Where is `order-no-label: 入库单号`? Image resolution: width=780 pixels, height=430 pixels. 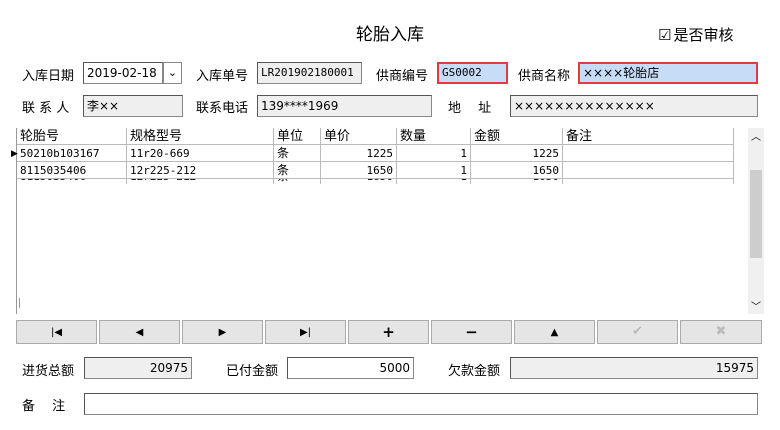
order-no-label: 入库单号 is located at coordinates (222, 76).